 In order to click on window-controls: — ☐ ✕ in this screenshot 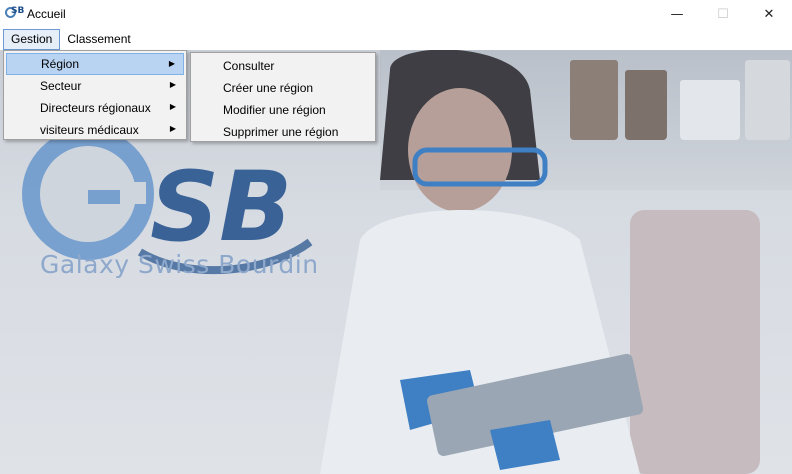, I will do `click(723, 14)`.